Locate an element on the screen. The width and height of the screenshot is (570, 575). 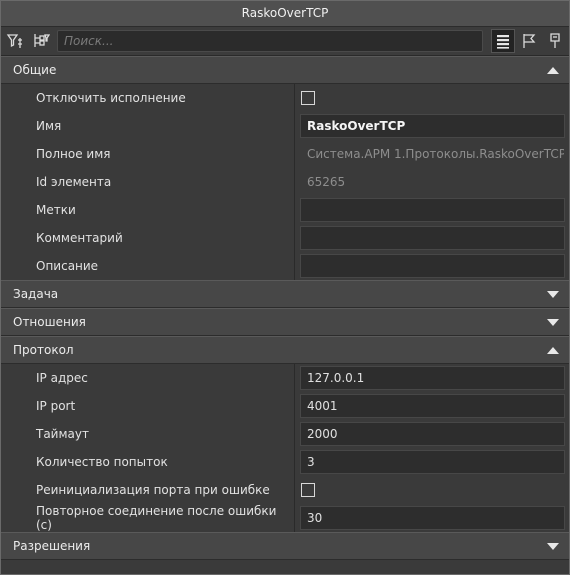
property-label: Количество попыток is located at coordinates (102, 462).